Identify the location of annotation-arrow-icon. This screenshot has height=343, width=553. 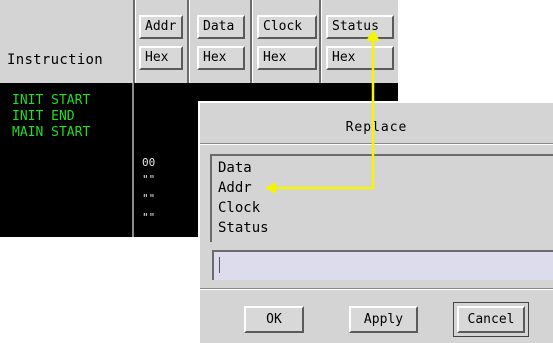
(322, 112).